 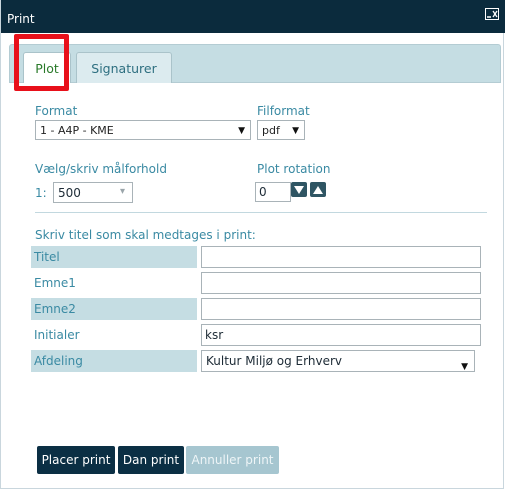 What do you see at coordinates (114, 257) in the screenshot?
I see `titel-label: Titel` at bounding box center [114, 257].